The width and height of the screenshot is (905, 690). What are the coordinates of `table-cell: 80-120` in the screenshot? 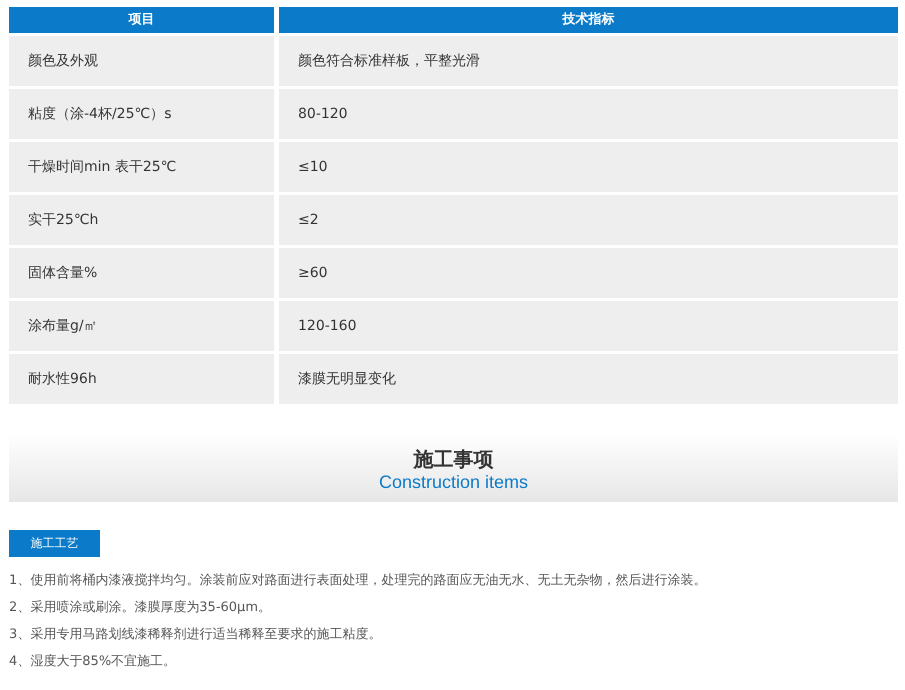 It's located at (588, 114).